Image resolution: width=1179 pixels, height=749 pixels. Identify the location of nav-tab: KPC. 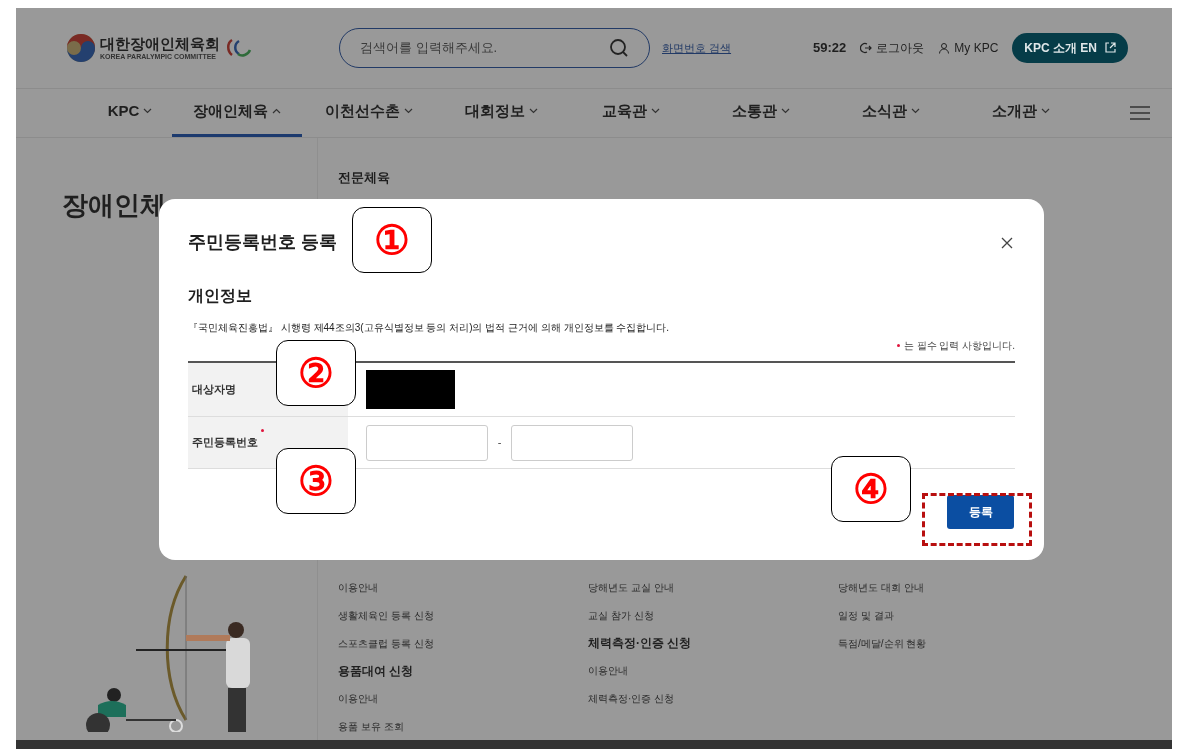
(130, 112).